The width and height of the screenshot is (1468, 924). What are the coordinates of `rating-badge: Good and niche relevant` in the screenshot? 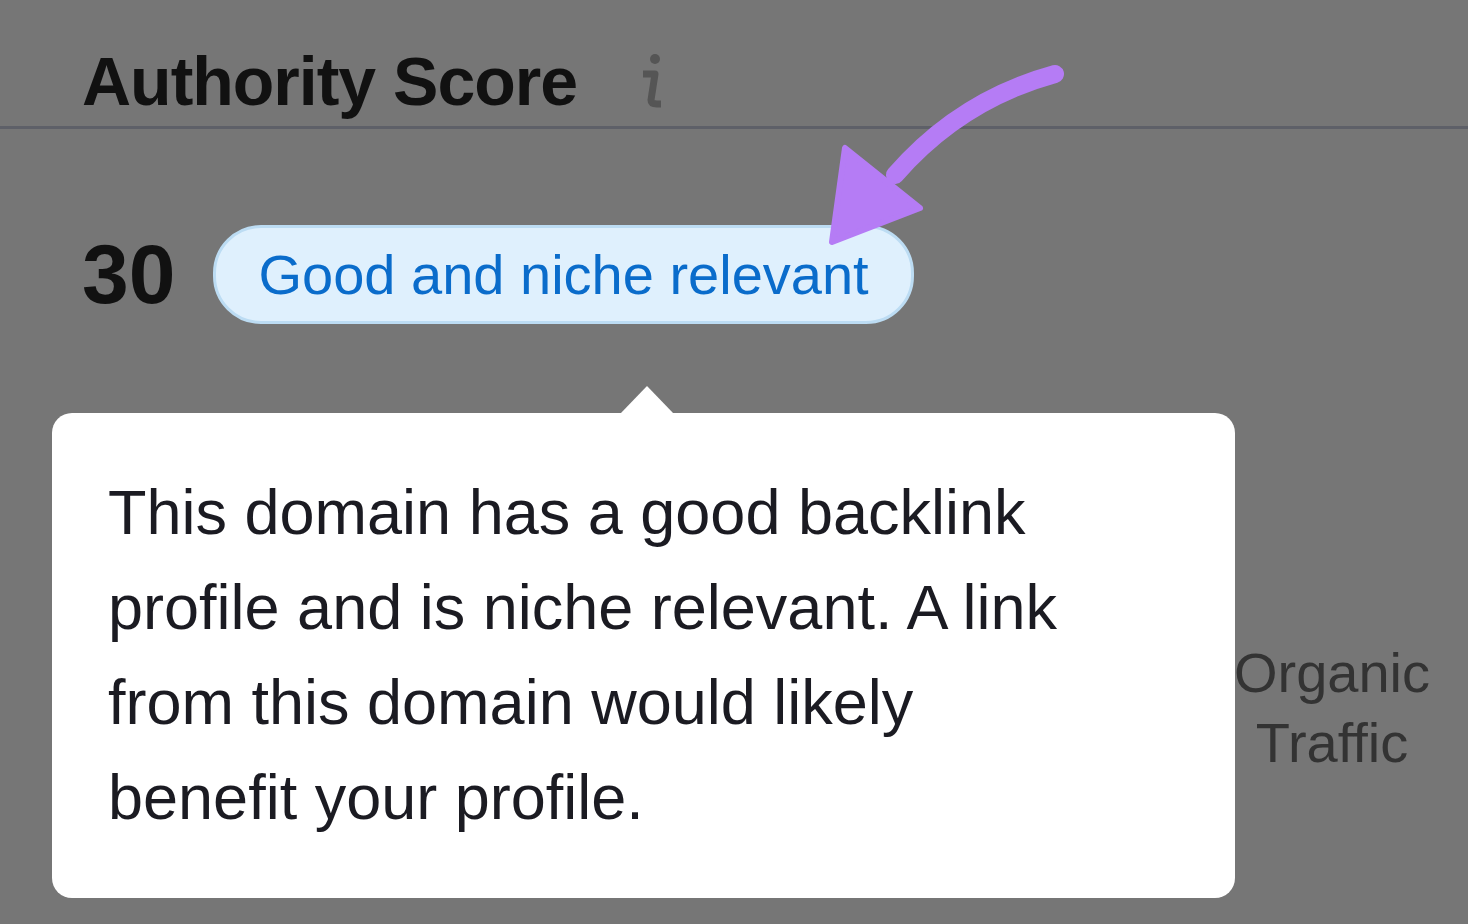 It's located at (563, 274).